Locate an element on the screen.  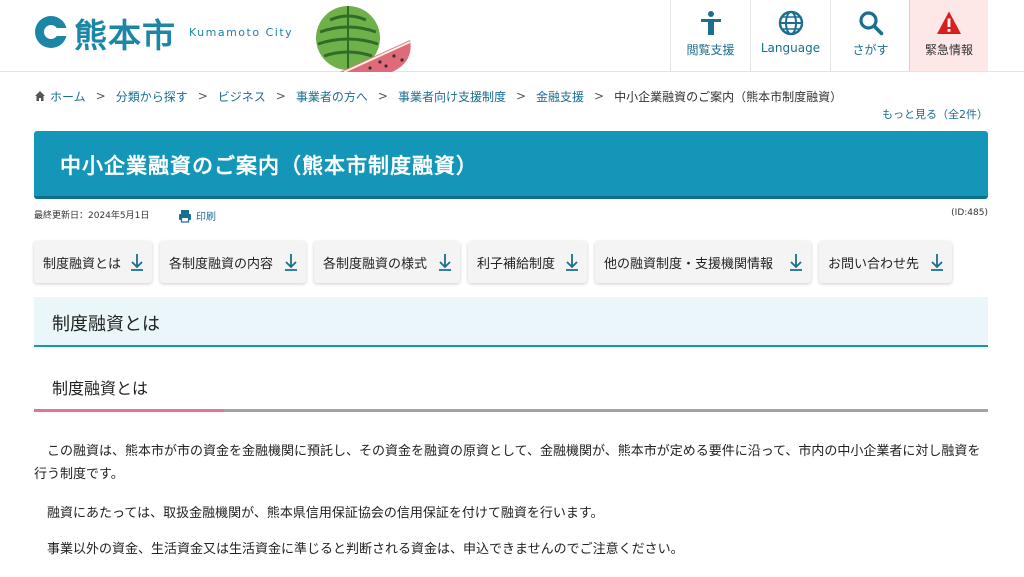
anchor-label: 各制度融資の内容 is located at coordinates (221, 264).